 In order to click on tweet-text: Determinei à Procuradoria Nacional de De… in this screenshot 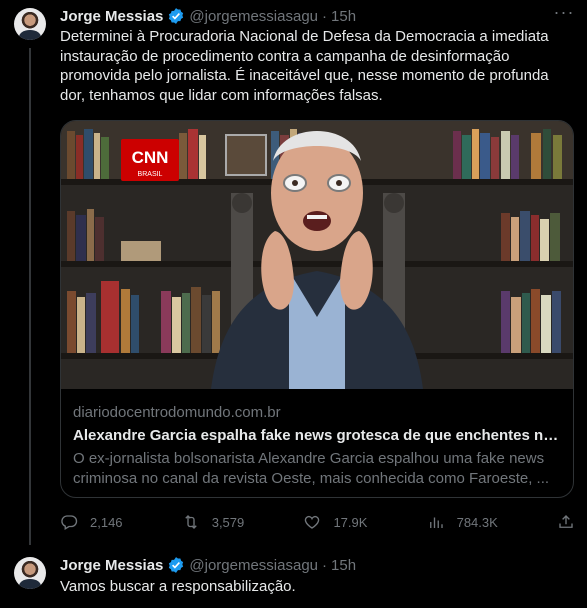, I will do `click(304, 66)`.